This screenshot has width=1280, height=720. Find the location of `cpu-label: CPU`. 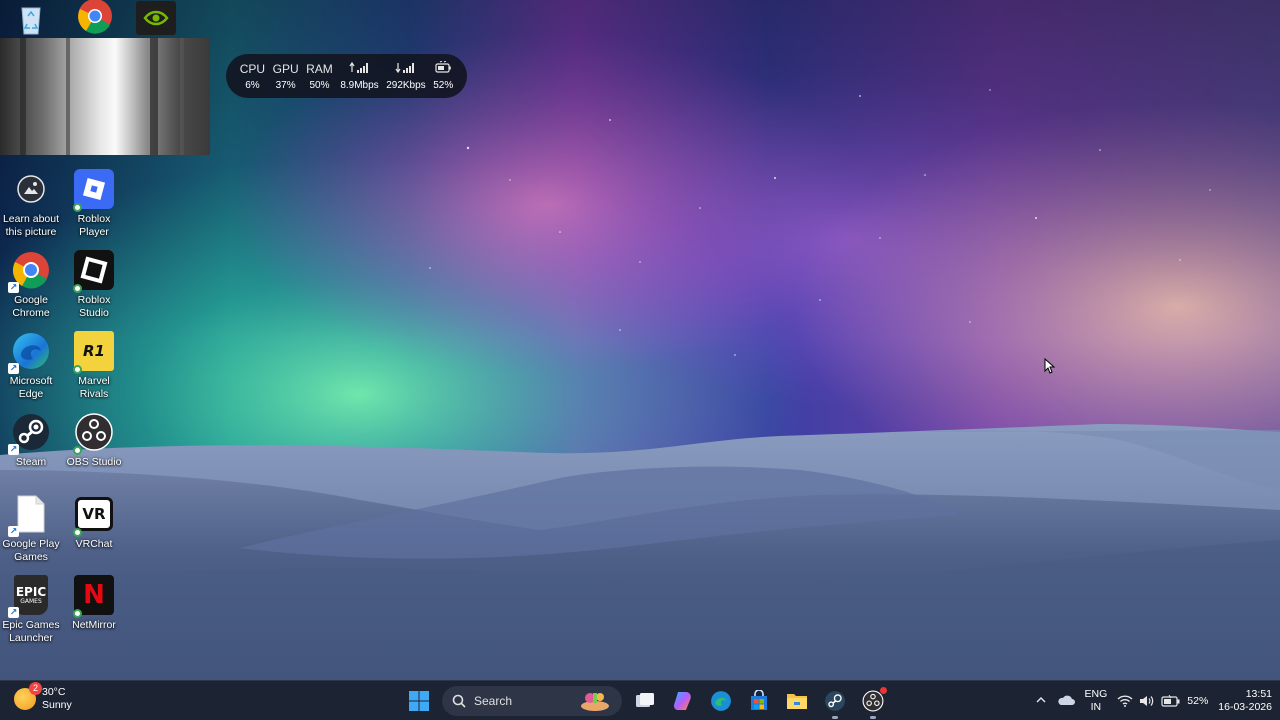

cpu-label: CPU is located at coordinates (252, 68).